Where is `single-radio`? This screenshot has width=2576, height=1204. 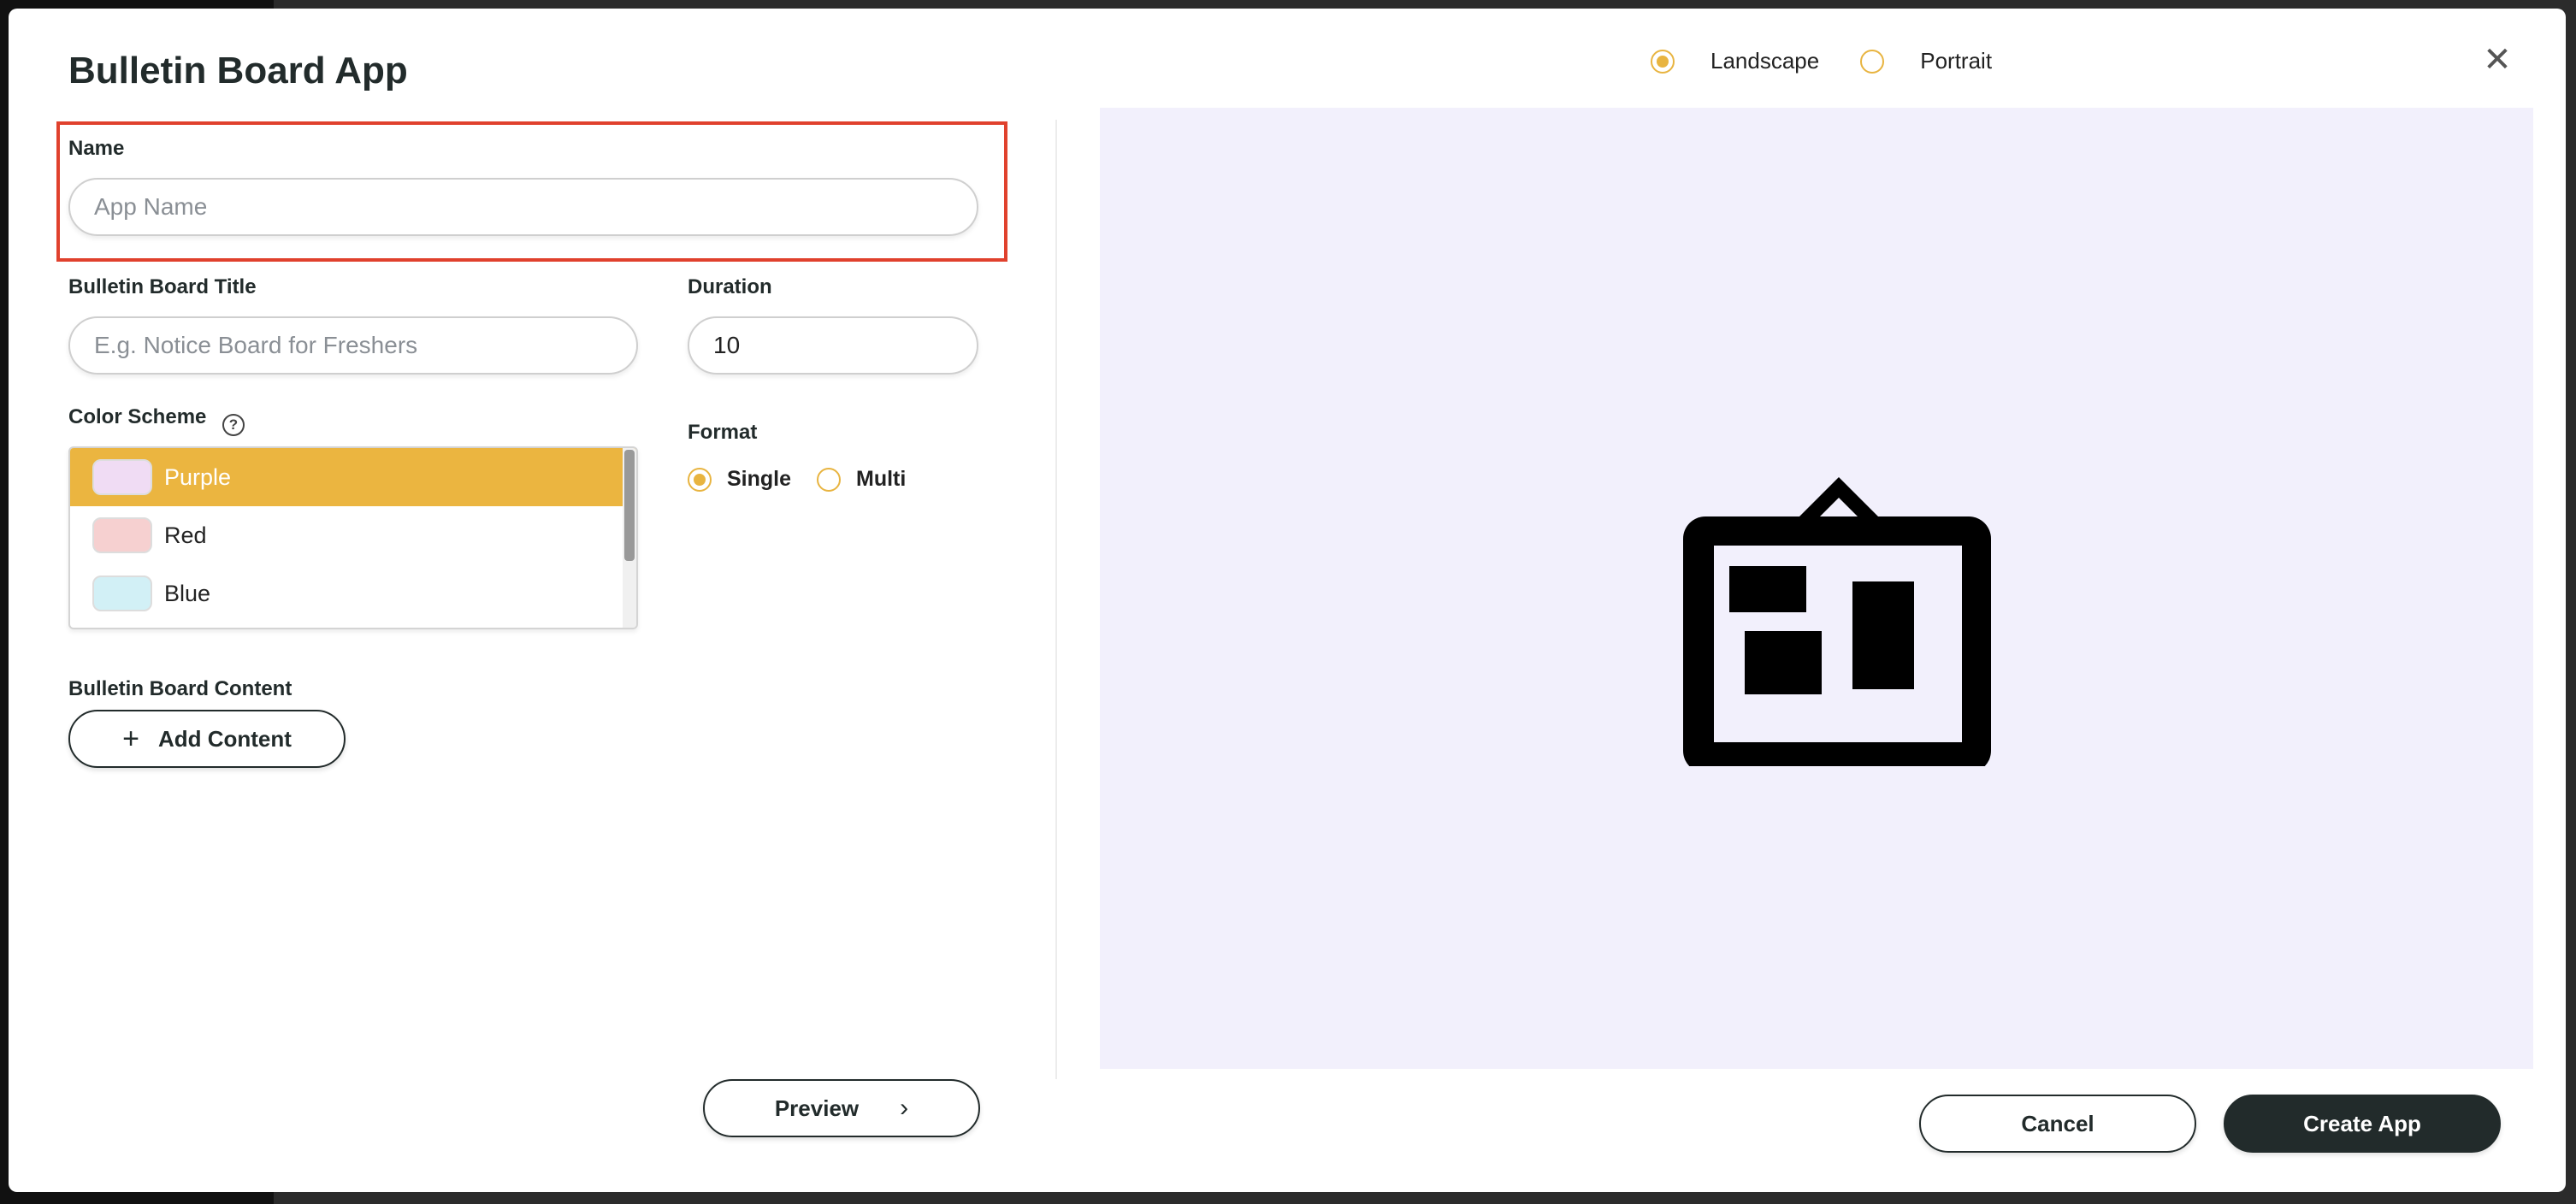
single-radio is located at coordinates (700, 480).